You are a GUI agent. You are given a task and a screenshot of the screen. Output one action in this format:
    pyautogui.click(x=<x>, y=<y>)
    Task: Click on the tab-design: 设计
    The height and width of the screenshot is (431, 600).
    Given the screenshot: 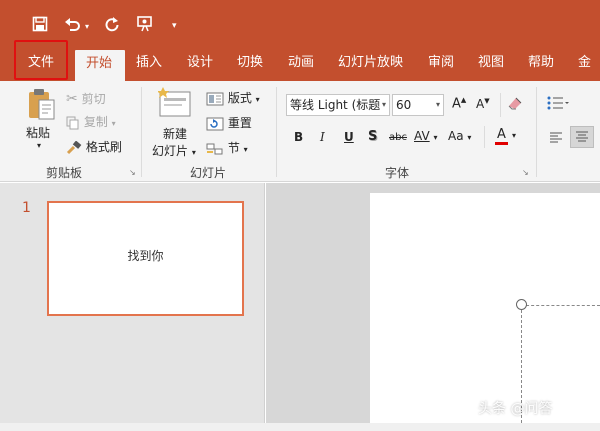 What is the action you would take?
    pyautogui.click(x=200, y=63)
    